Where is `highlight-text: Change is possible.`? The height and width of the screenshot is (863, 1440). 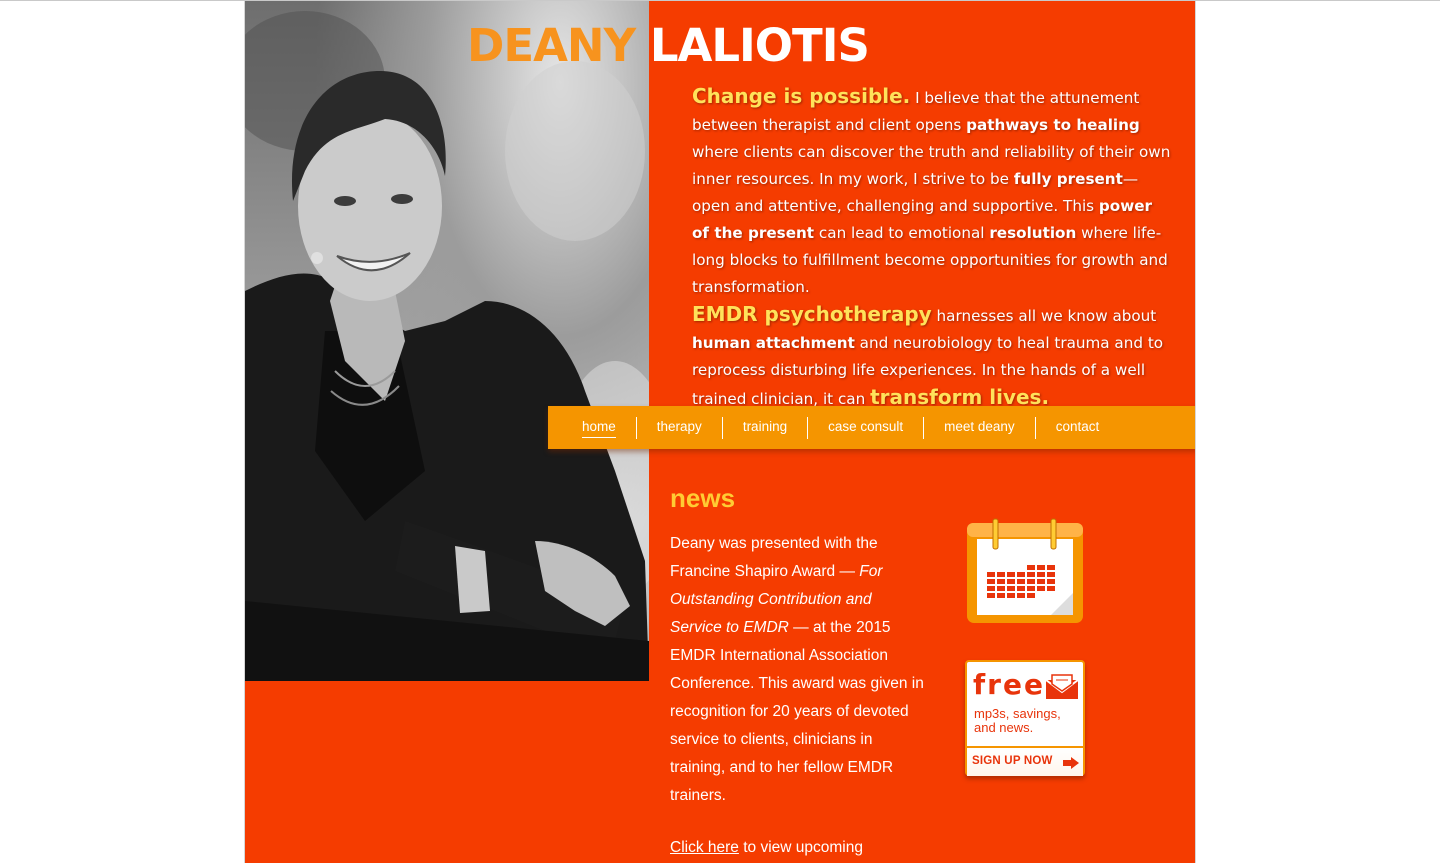
highlight-text: Change is possible. is located at coordinates (801, 96).